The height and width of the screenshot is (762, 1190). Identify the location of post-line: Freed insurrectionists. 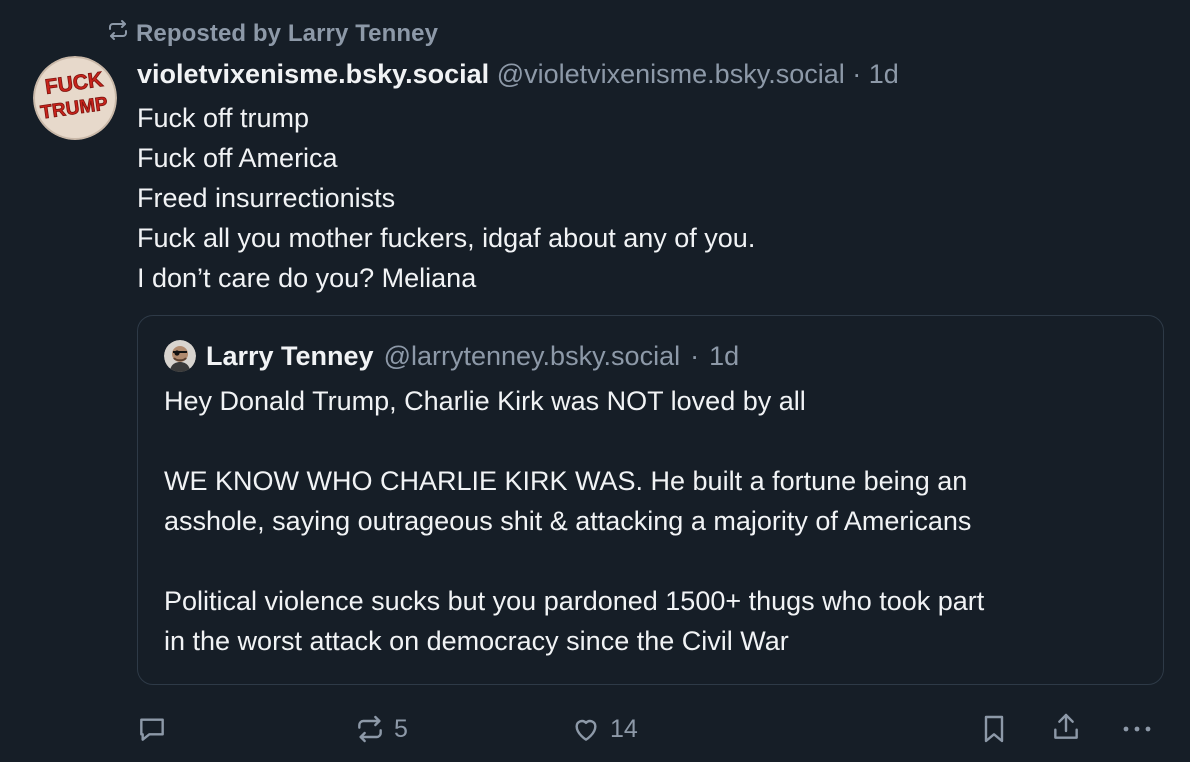
(266, 198).